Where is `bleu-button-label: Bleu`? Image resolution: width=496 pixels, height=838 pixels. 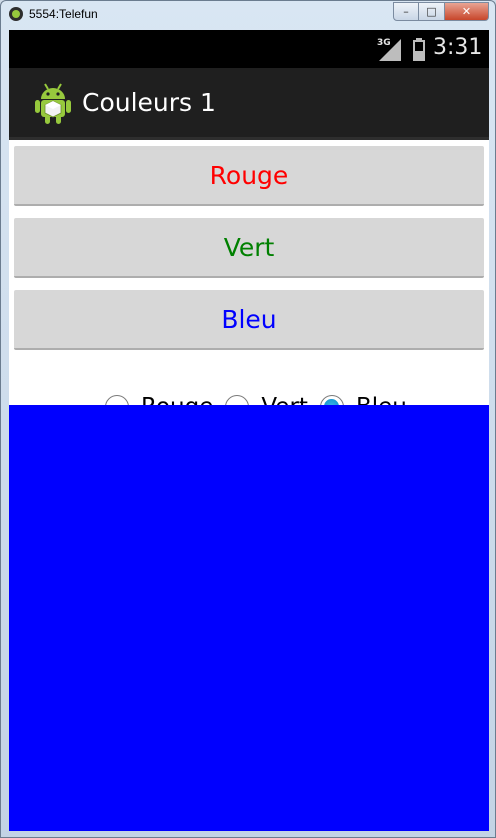
bleu-button-label: Bleu is located at coordinates (249, 319).